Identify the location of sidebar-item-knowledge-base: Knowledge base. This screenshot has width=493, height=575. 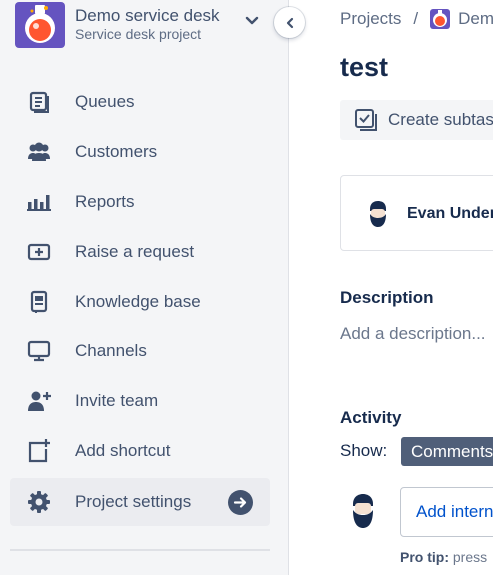
(140, 302).